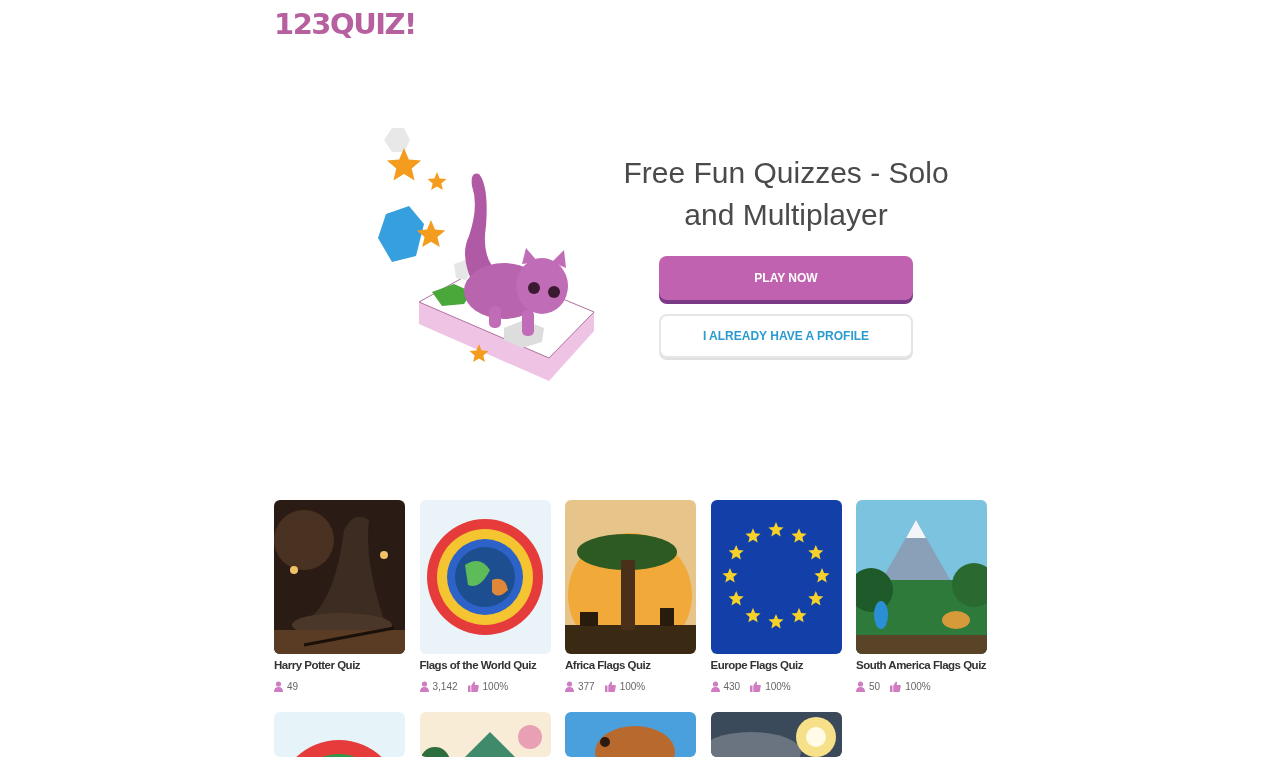 This screenshot has width=1270, height=760. What do you see at coordinates (478, 665) in the screenshot?
I see `quiz-title: Flags of the World Quiz` at bounding box center [478, 665].